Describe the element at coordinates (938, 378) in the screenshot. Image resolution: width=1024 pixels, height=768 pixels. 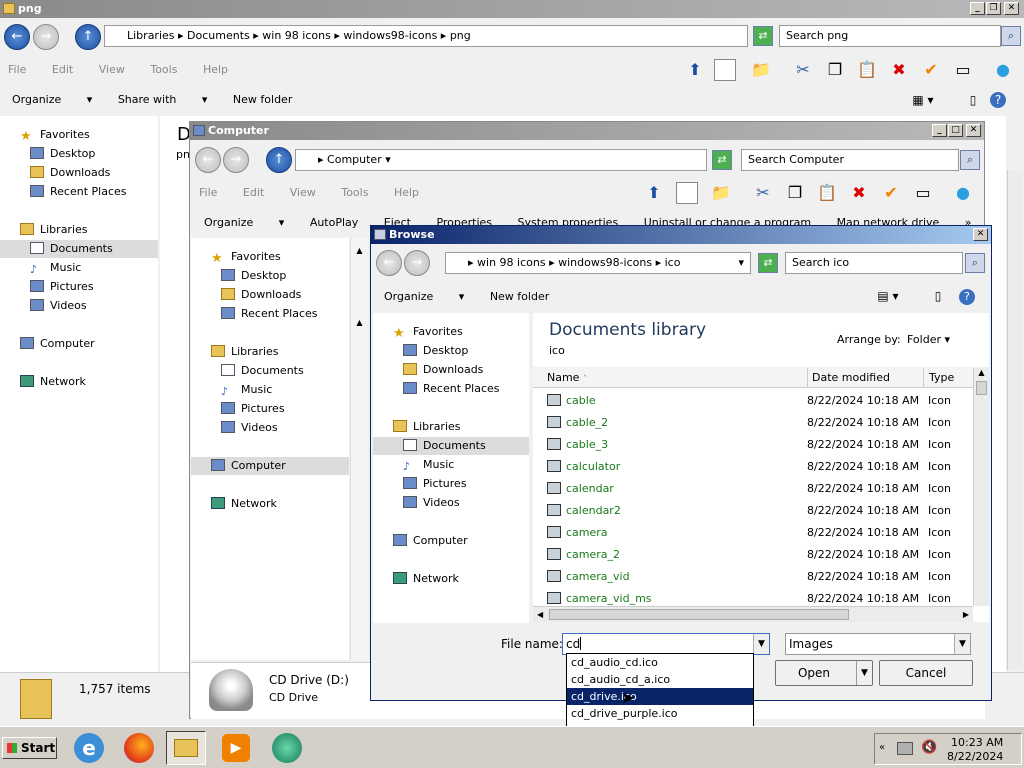
I see `col-type: Type` at that location.